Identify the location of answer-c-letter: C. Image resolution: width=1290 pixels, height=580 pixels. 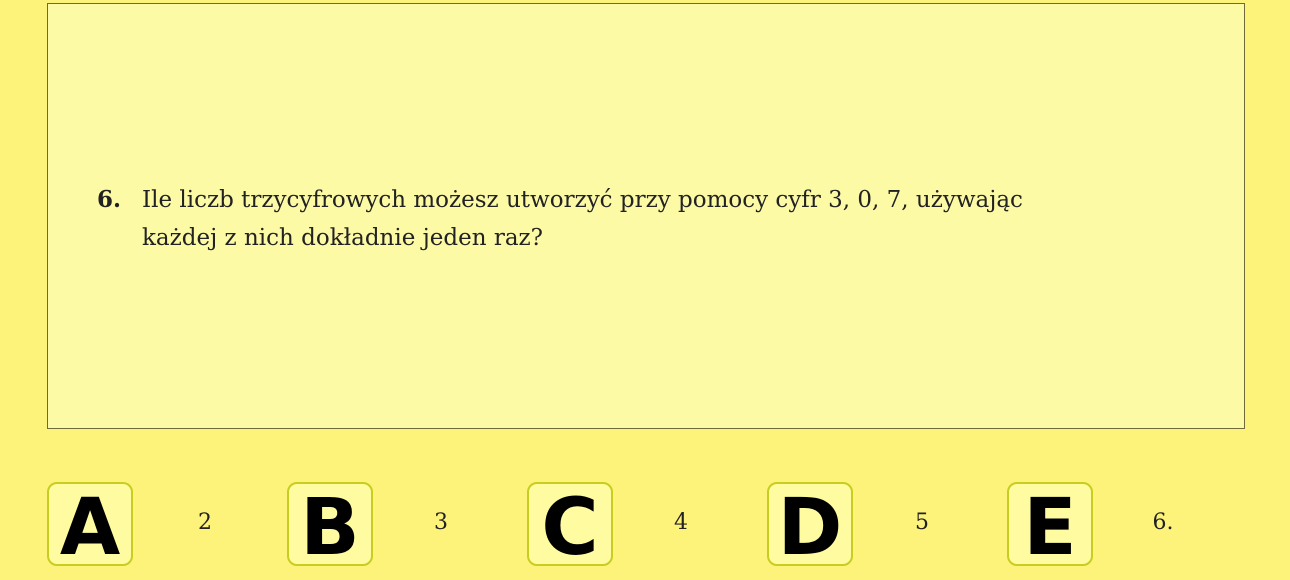
(570, 528).